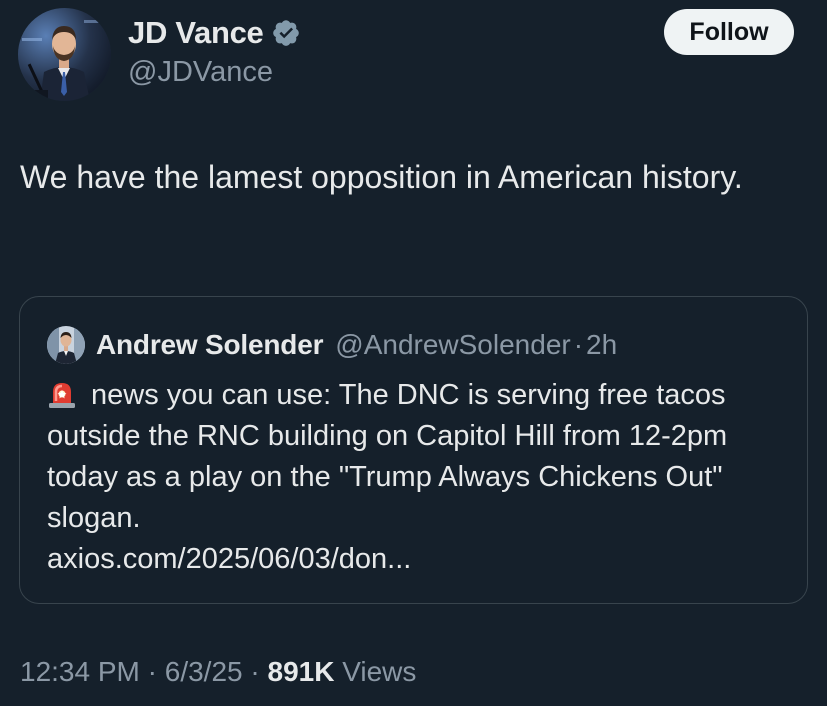  I want to click on quote-author-name: Andrew Solender, so click(209, 345).